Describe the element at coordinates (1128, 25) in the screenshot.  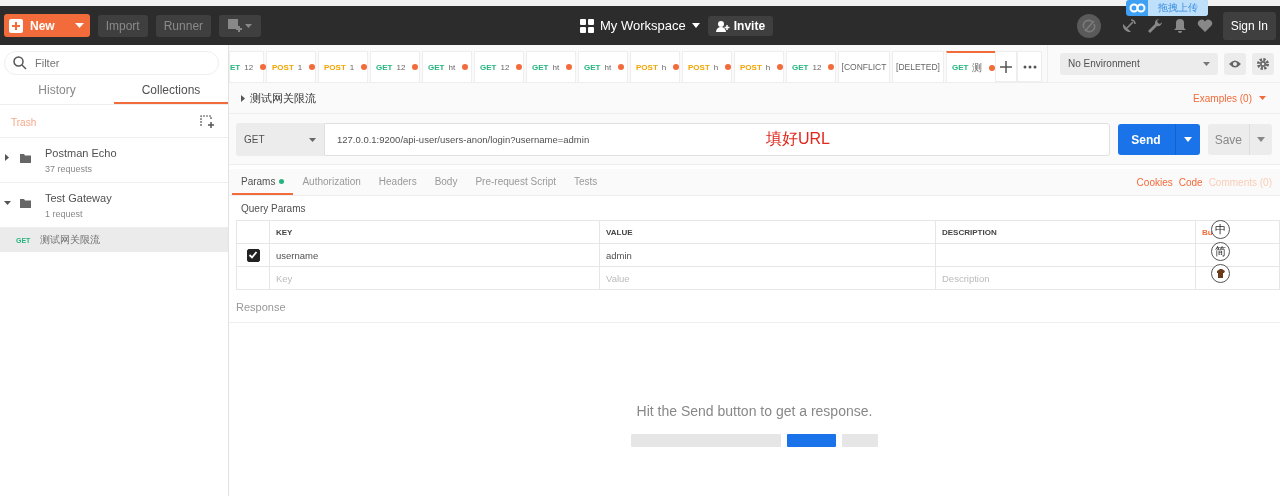
I see `satellite-icon` at that location.